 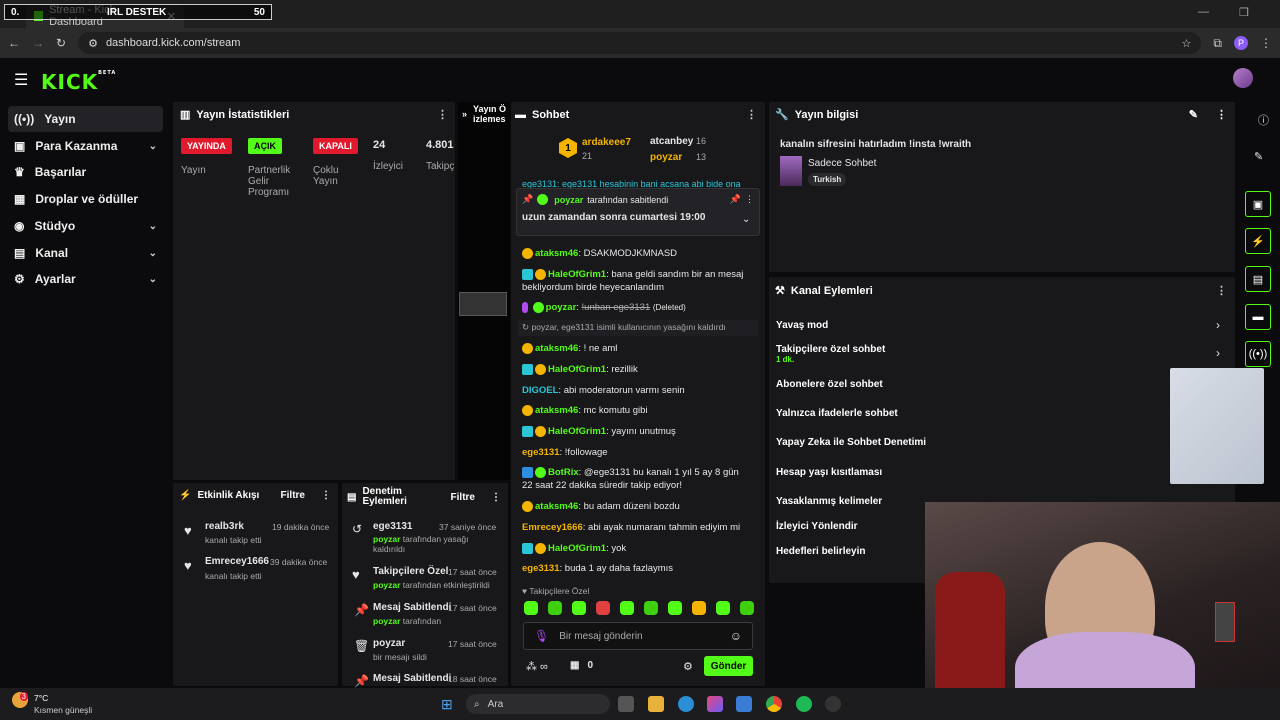 I want to click on stat-label: Yayın, so click(x=193, y=170).